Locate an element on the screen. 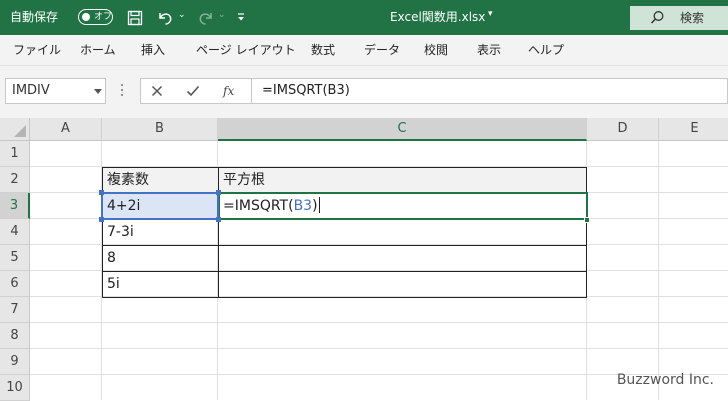 The height and width of the screenshot is (401, 728). watermark: Buzzword Inc. is located at coordinates (665, 380).